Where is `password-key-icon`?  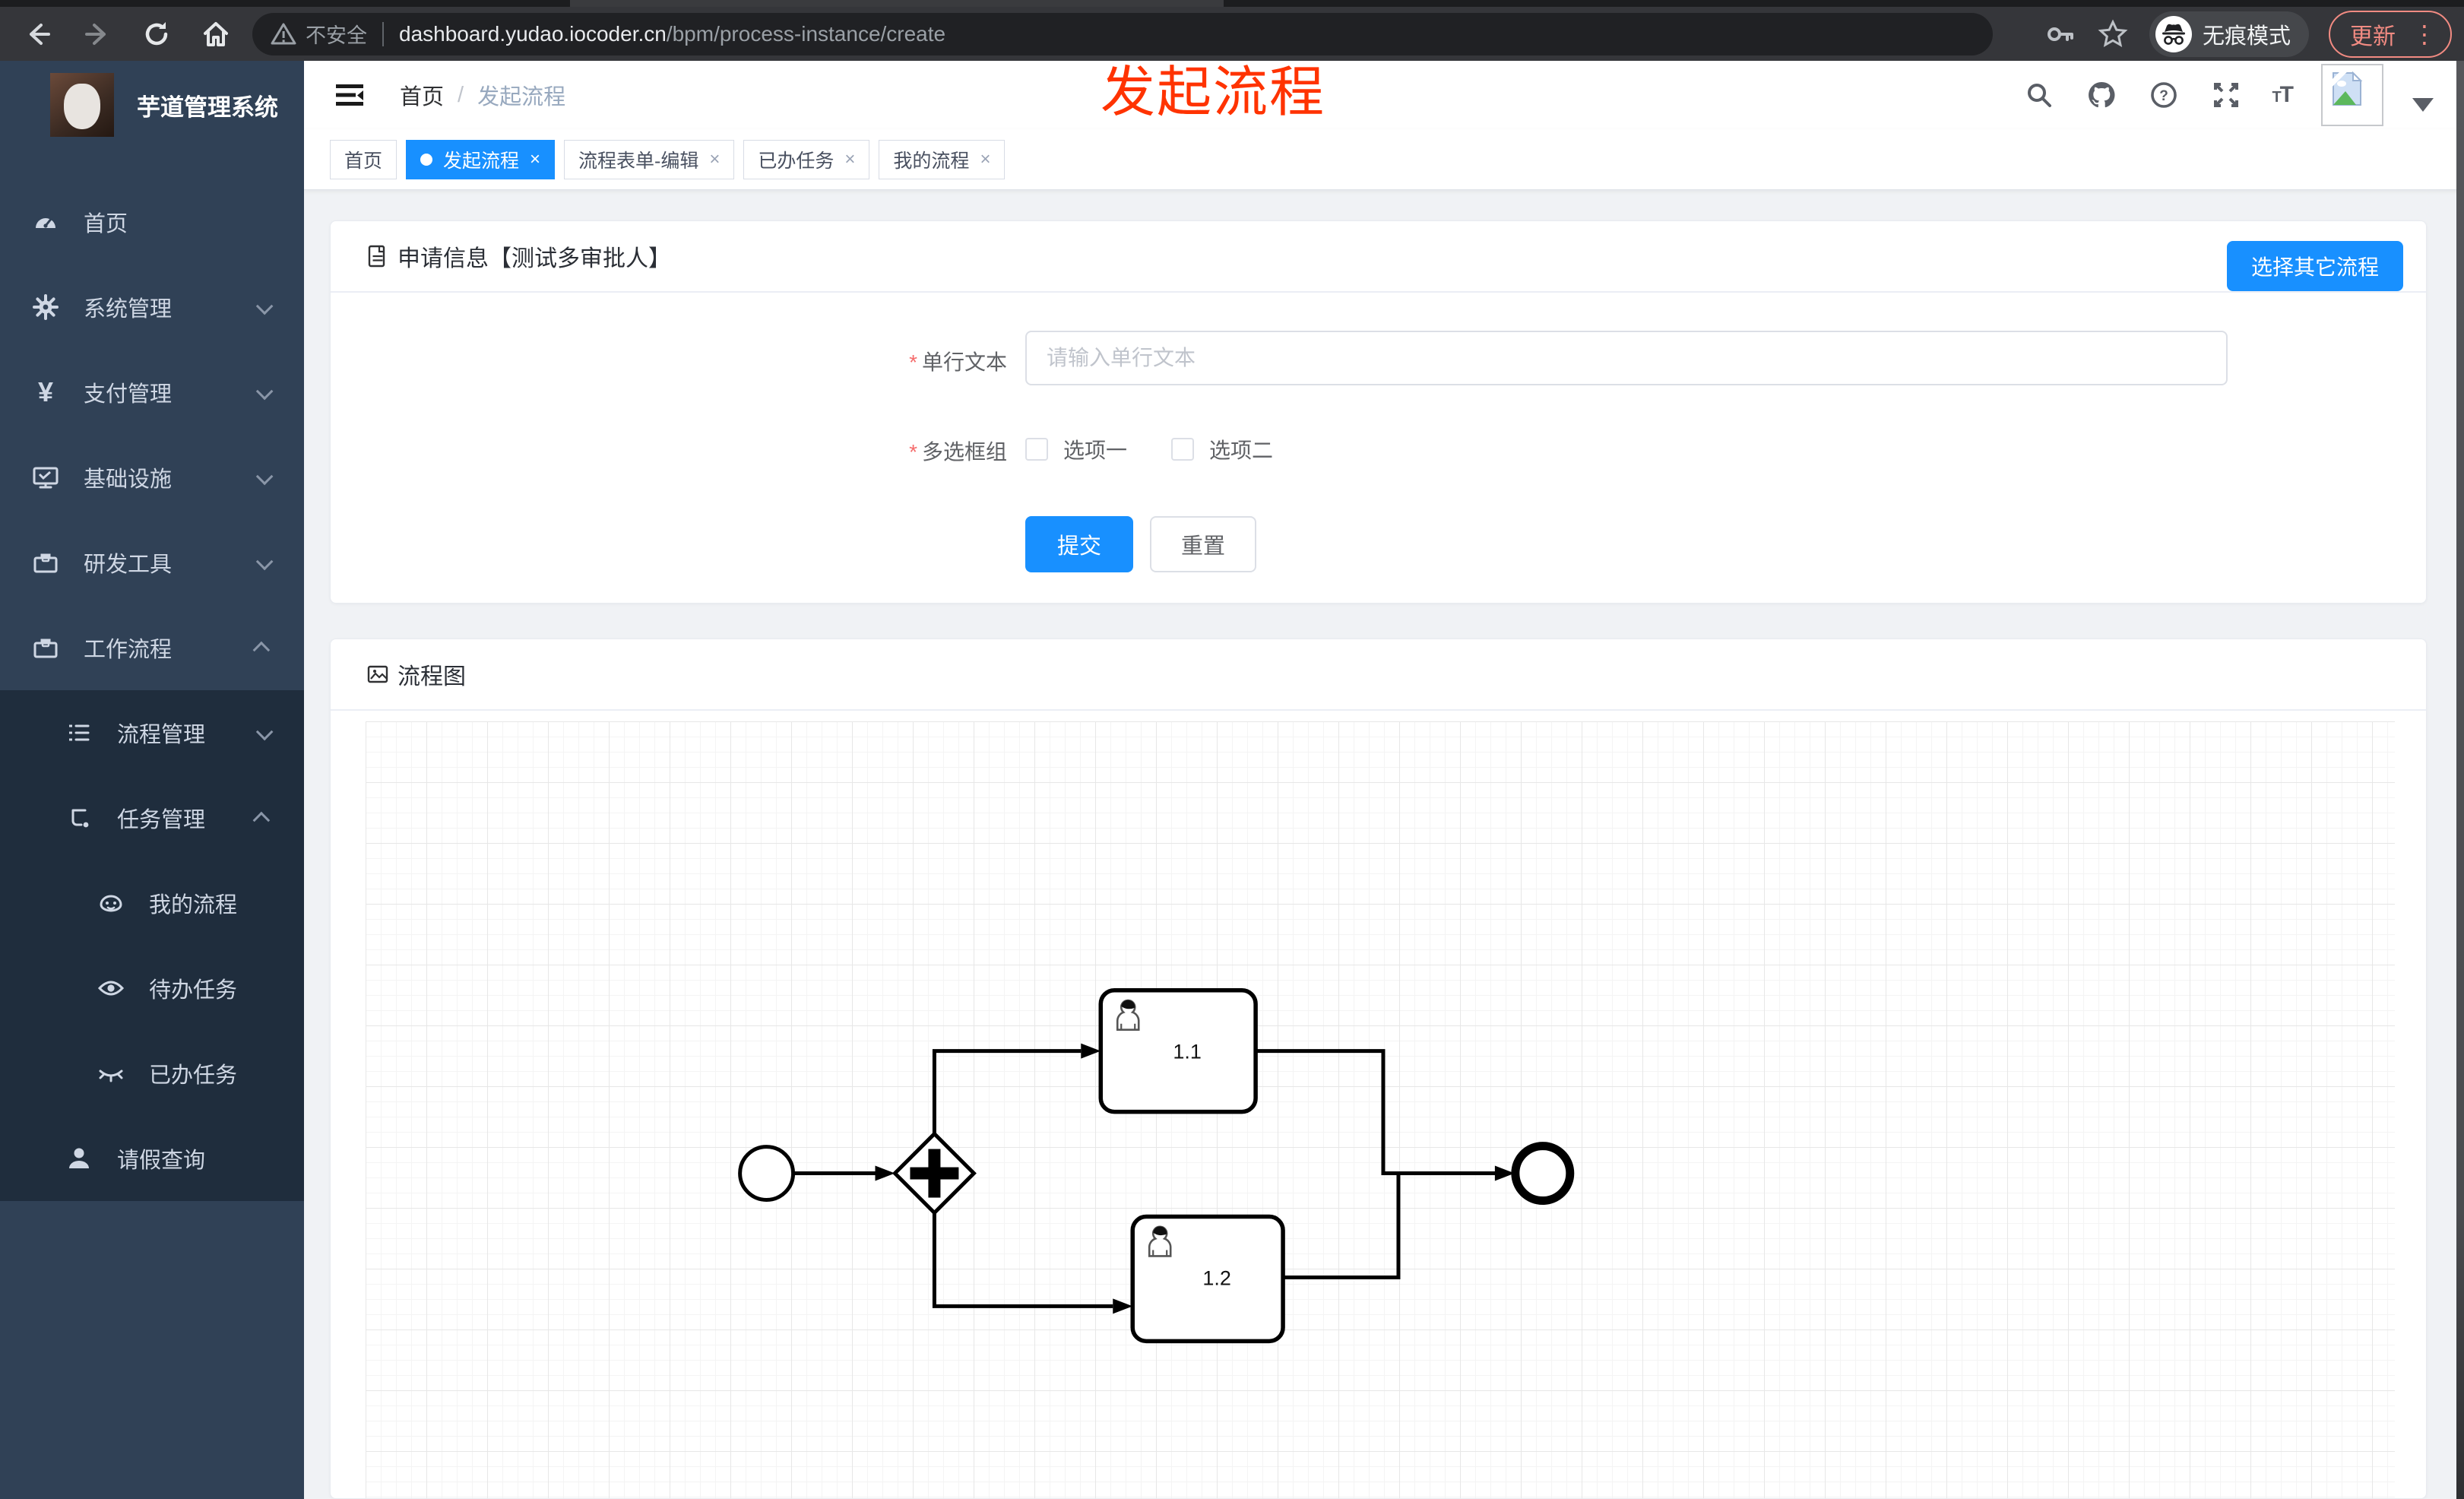
password-key-icon is located at coordinates (2059, 34).